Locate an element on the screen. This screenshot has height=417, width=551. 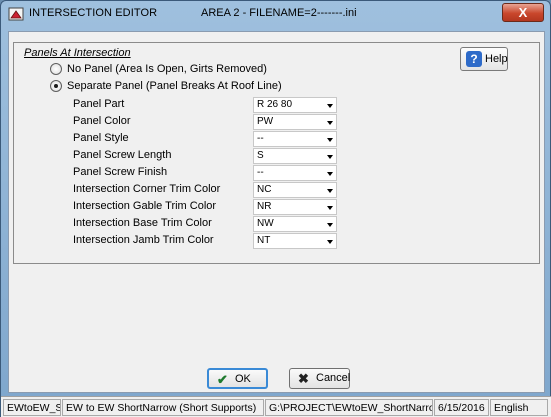
gable-trim-color-select: NR is located at coordinates (295, 207).